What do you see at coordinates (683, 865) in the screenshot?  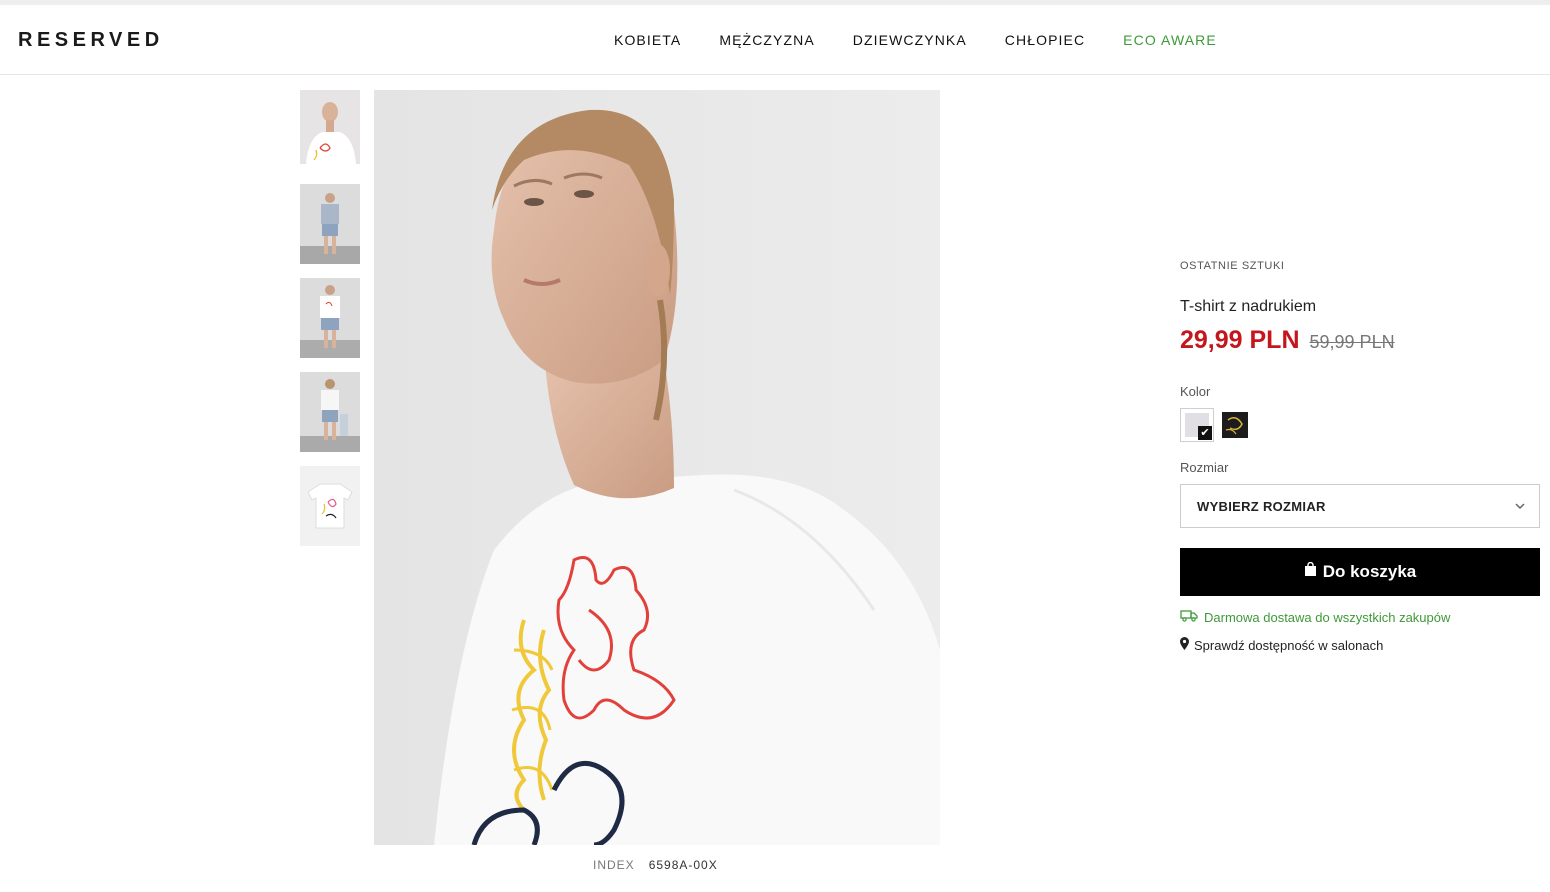 I see `index-value: 6598A-00X` at bounding box center [683, 865].